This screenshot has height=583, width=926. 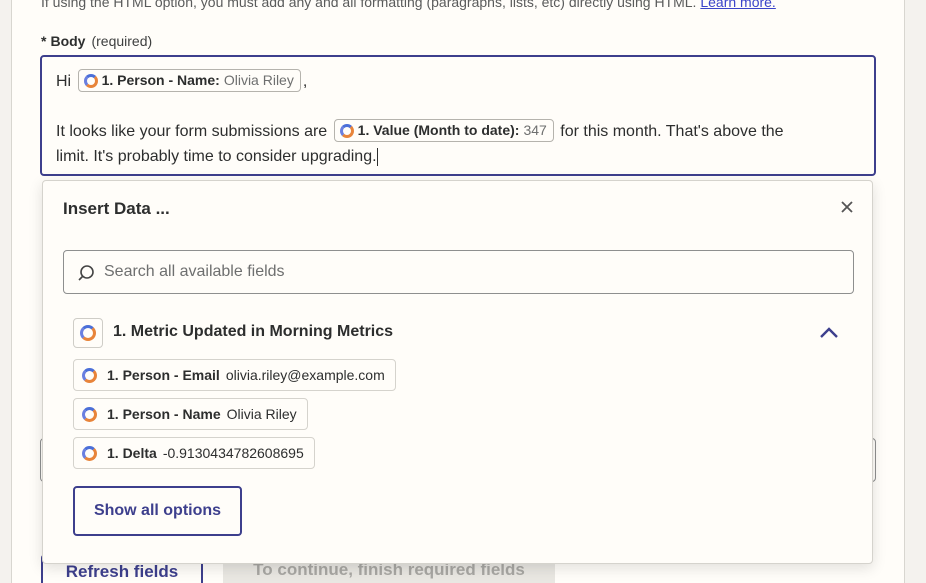 I want to click on group-app-logo, so click(x=88, y=333).